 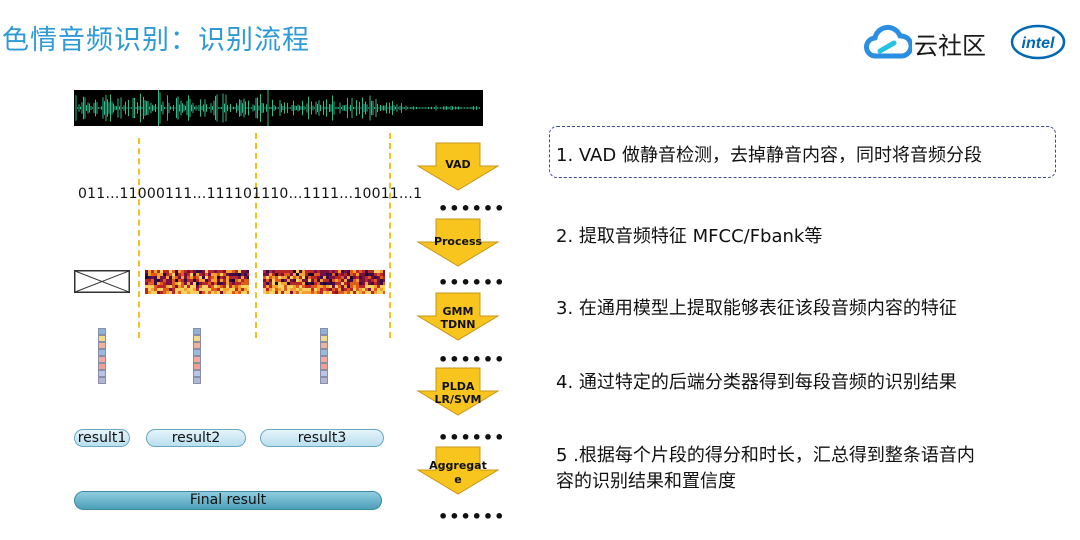 I want to click on intel-logo-icon: intel, so click(x=1038, y=42).